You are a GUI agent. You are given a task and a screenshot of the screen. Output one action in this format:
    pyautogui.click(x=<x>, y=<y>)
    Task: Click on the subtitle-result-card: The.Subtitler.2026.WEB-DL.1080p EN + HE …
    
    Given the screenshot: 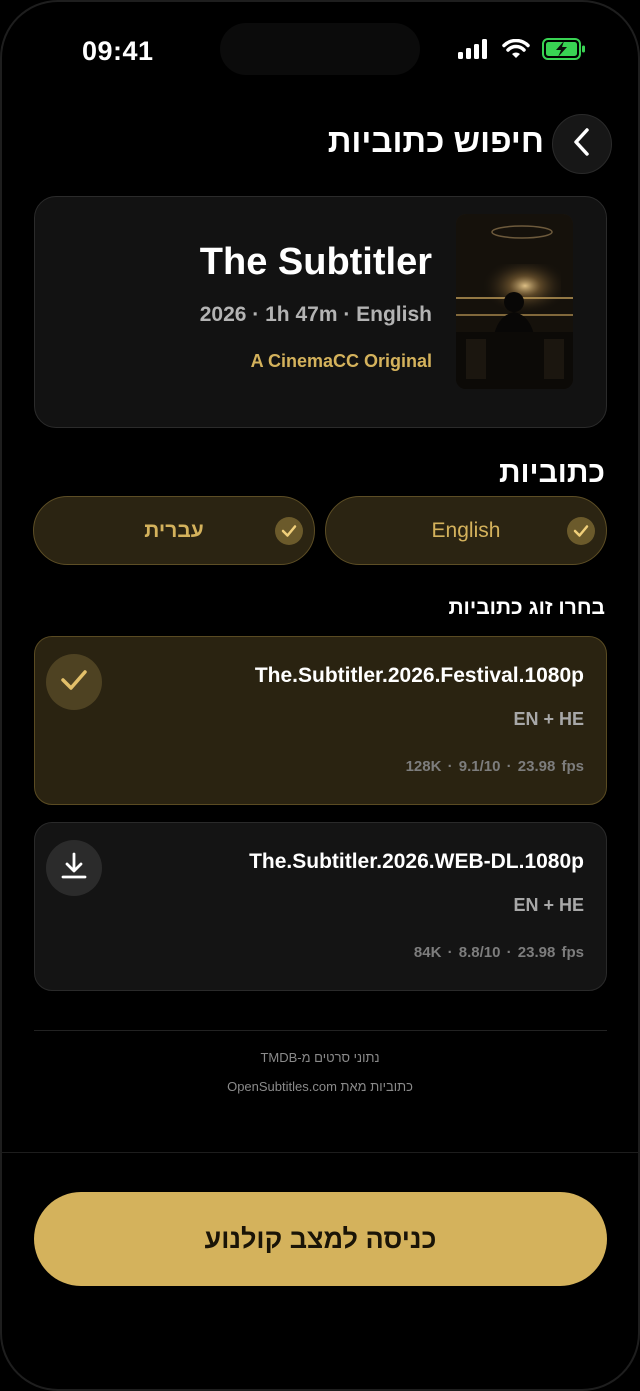 What is the action you would take?
    pyautogui.click(x=320, y=906)
    